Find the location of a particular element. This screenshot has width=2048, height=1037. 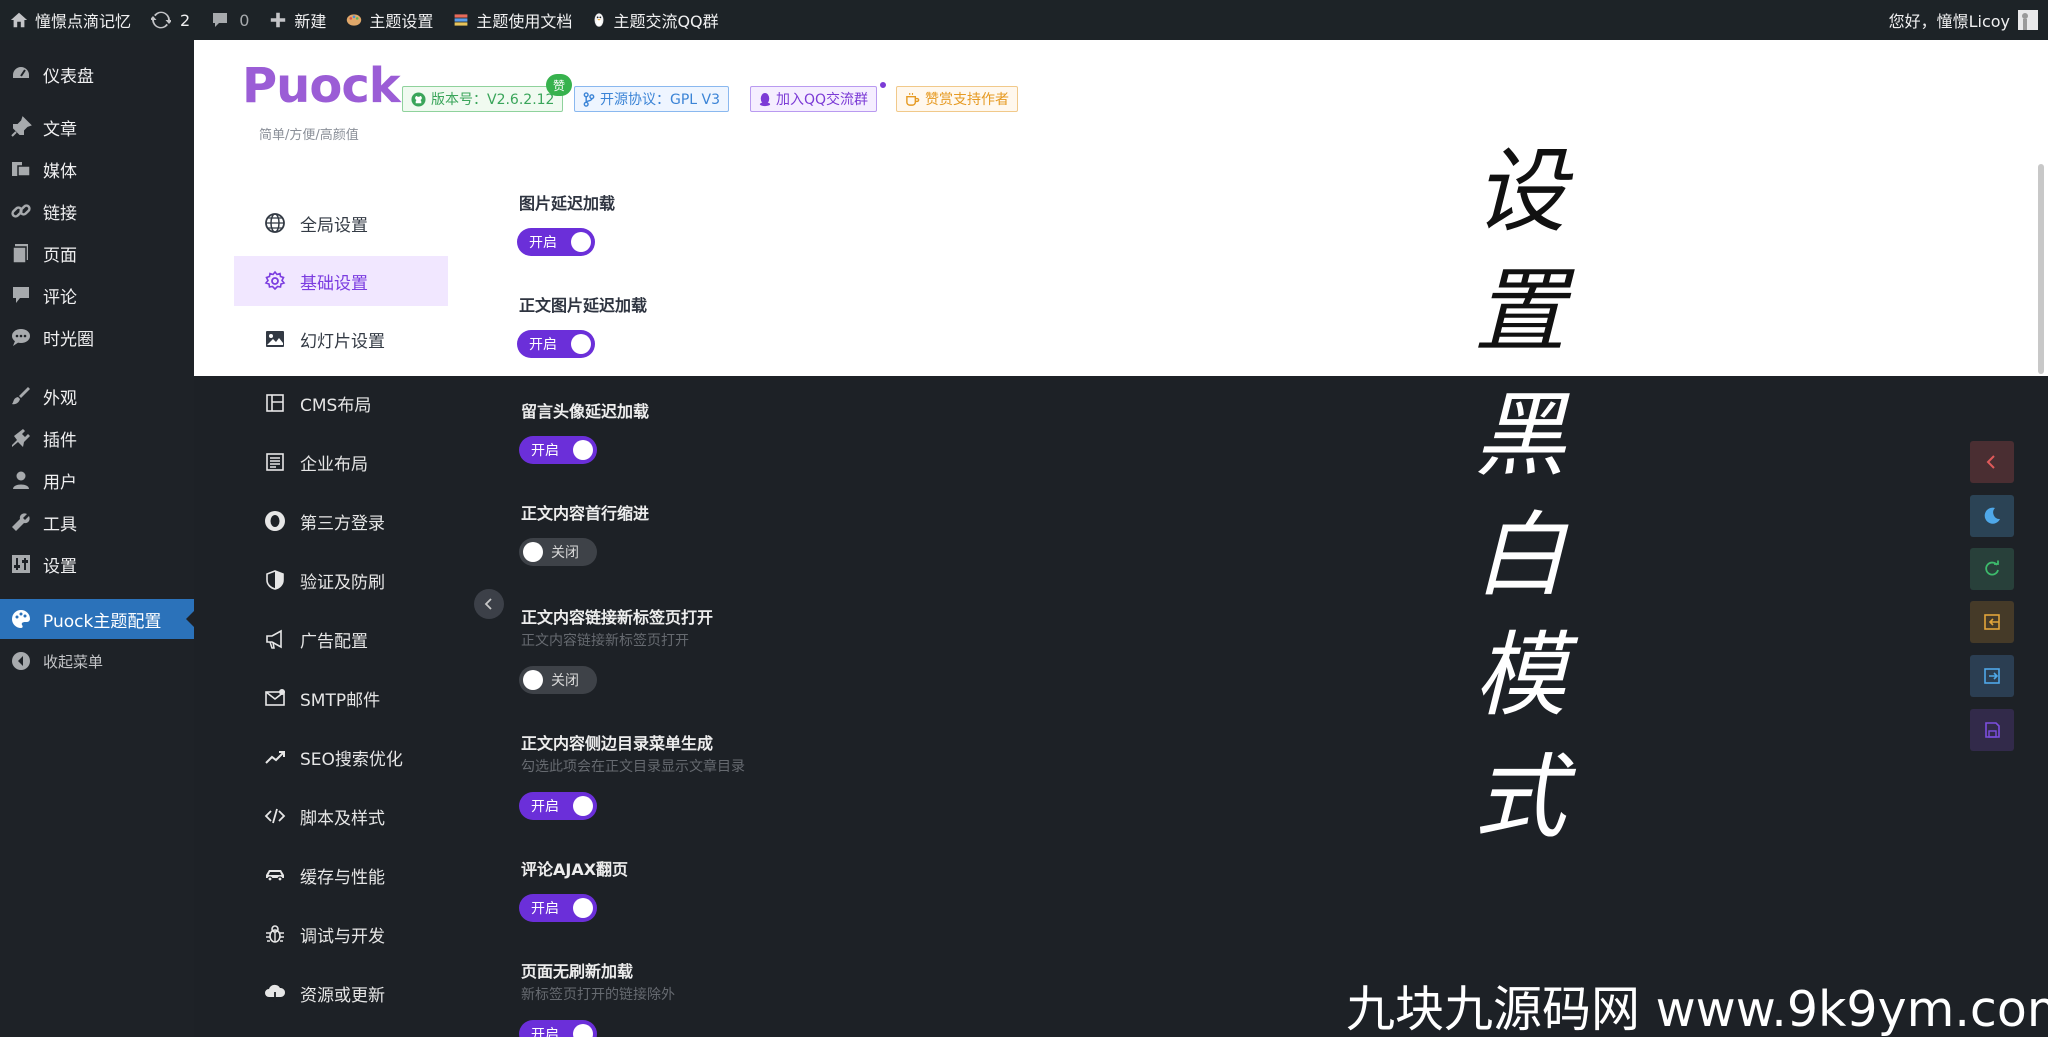

toggle-sidebar-toc: 开启 is located at coordinates (558, 806).